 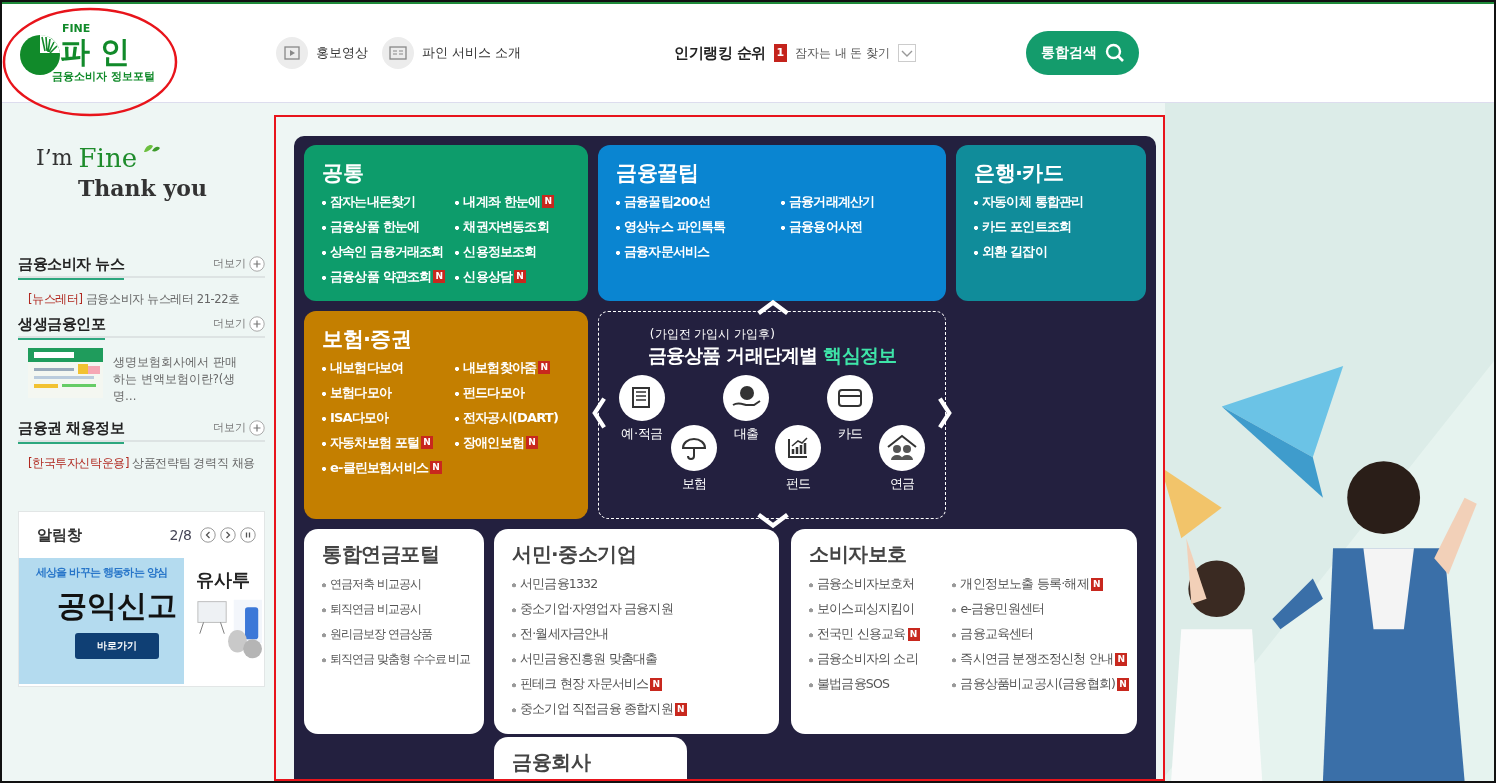 I want to click on search-button: 통합검색, so click(x=1082, y=53).